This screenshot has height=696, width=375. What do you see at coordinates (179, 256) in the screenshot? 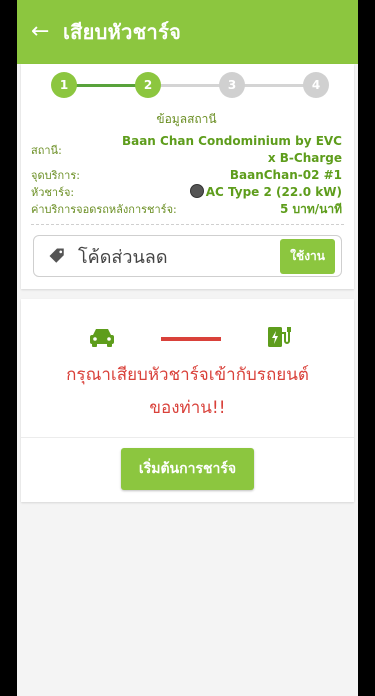
I see `coupon-input: โค้ดส่วนลด` at bounding box center [179, 256].